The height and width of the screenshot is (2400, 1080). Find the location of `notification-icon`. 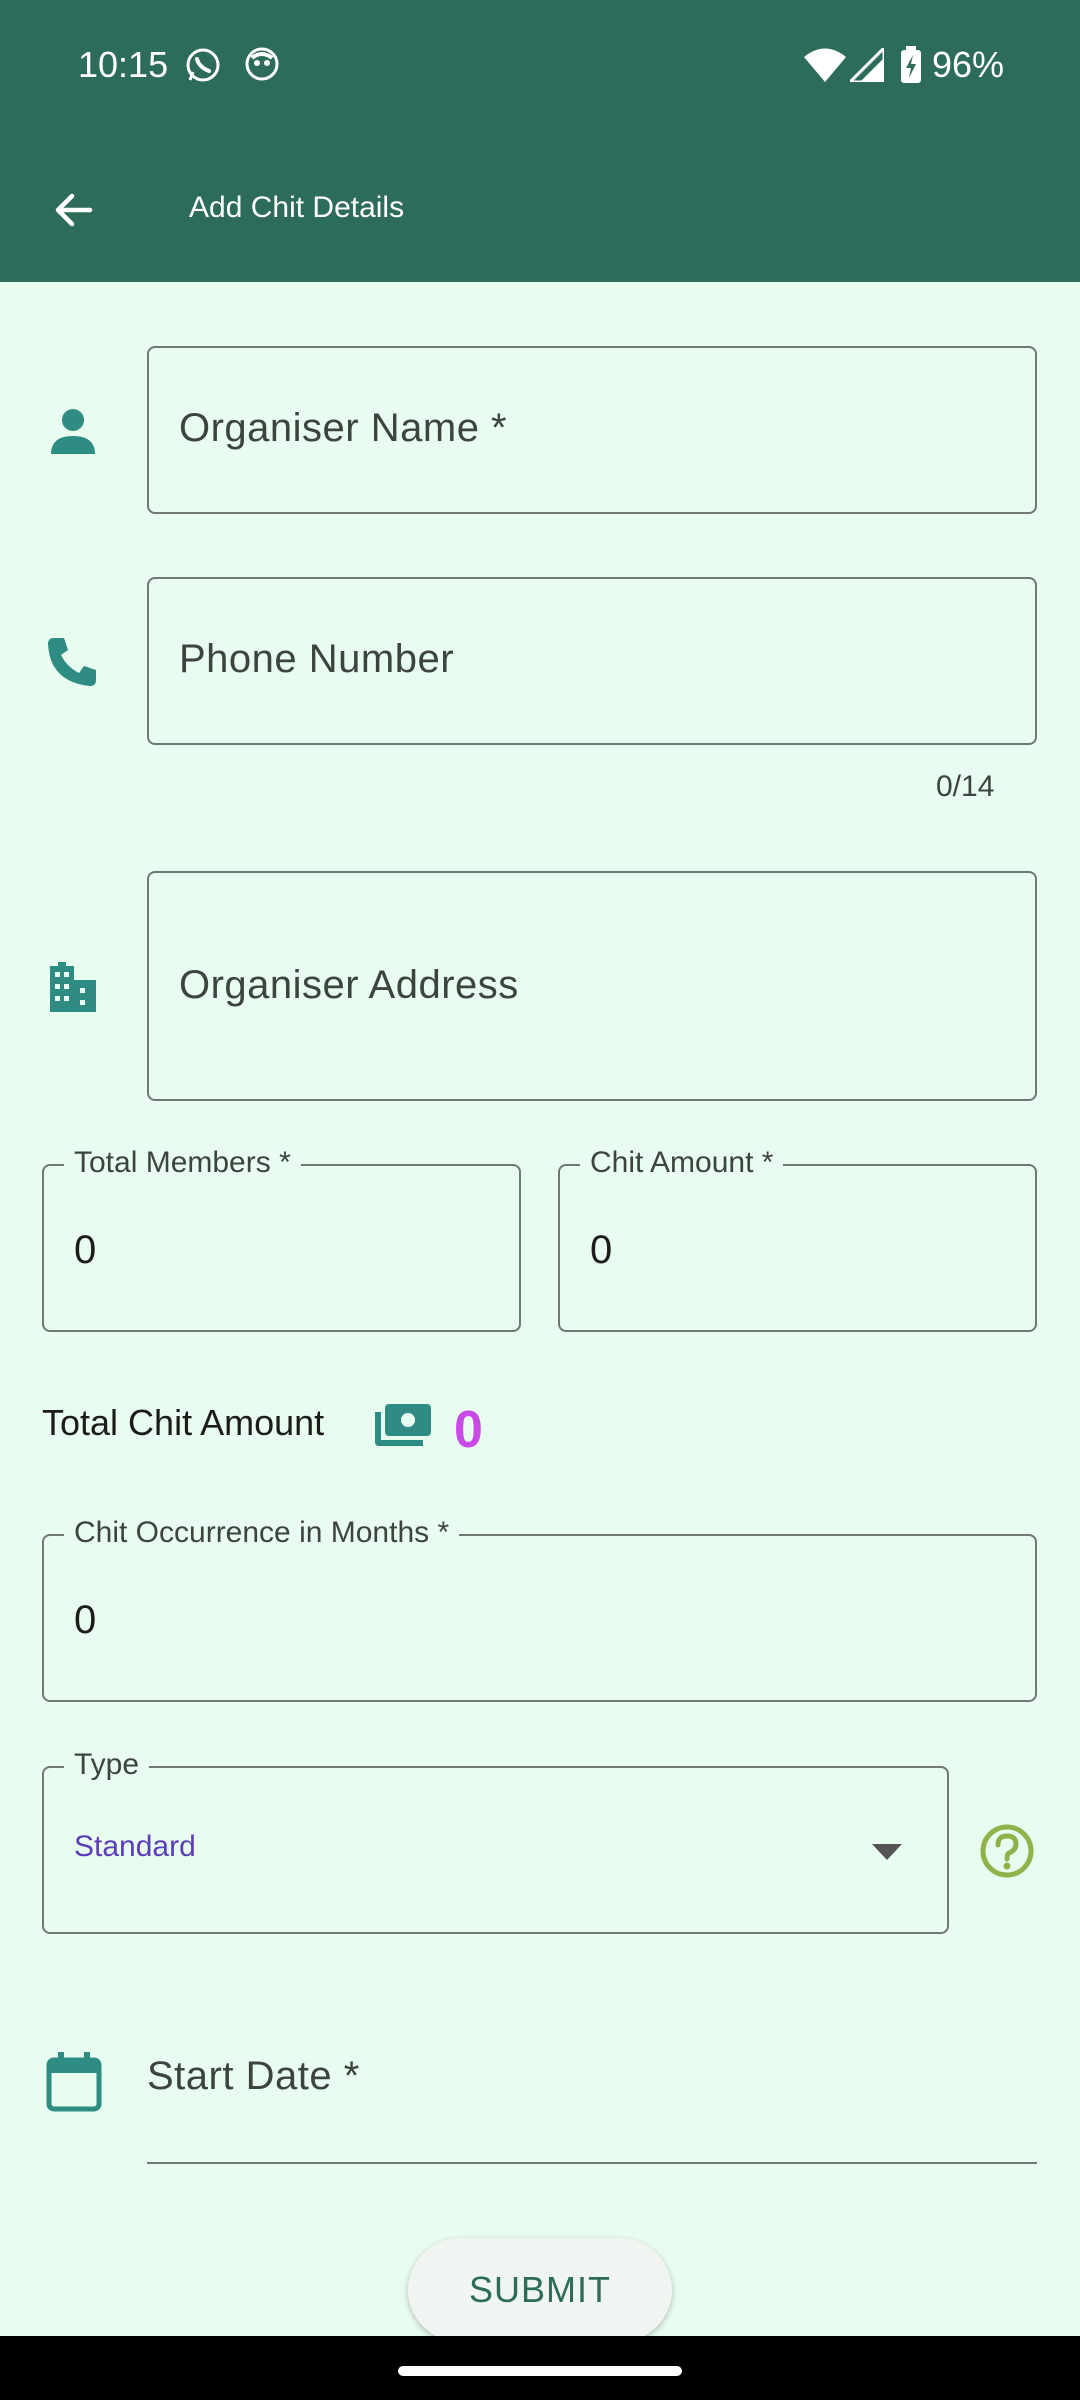

notification-icon is located at coordinates (262, 66).